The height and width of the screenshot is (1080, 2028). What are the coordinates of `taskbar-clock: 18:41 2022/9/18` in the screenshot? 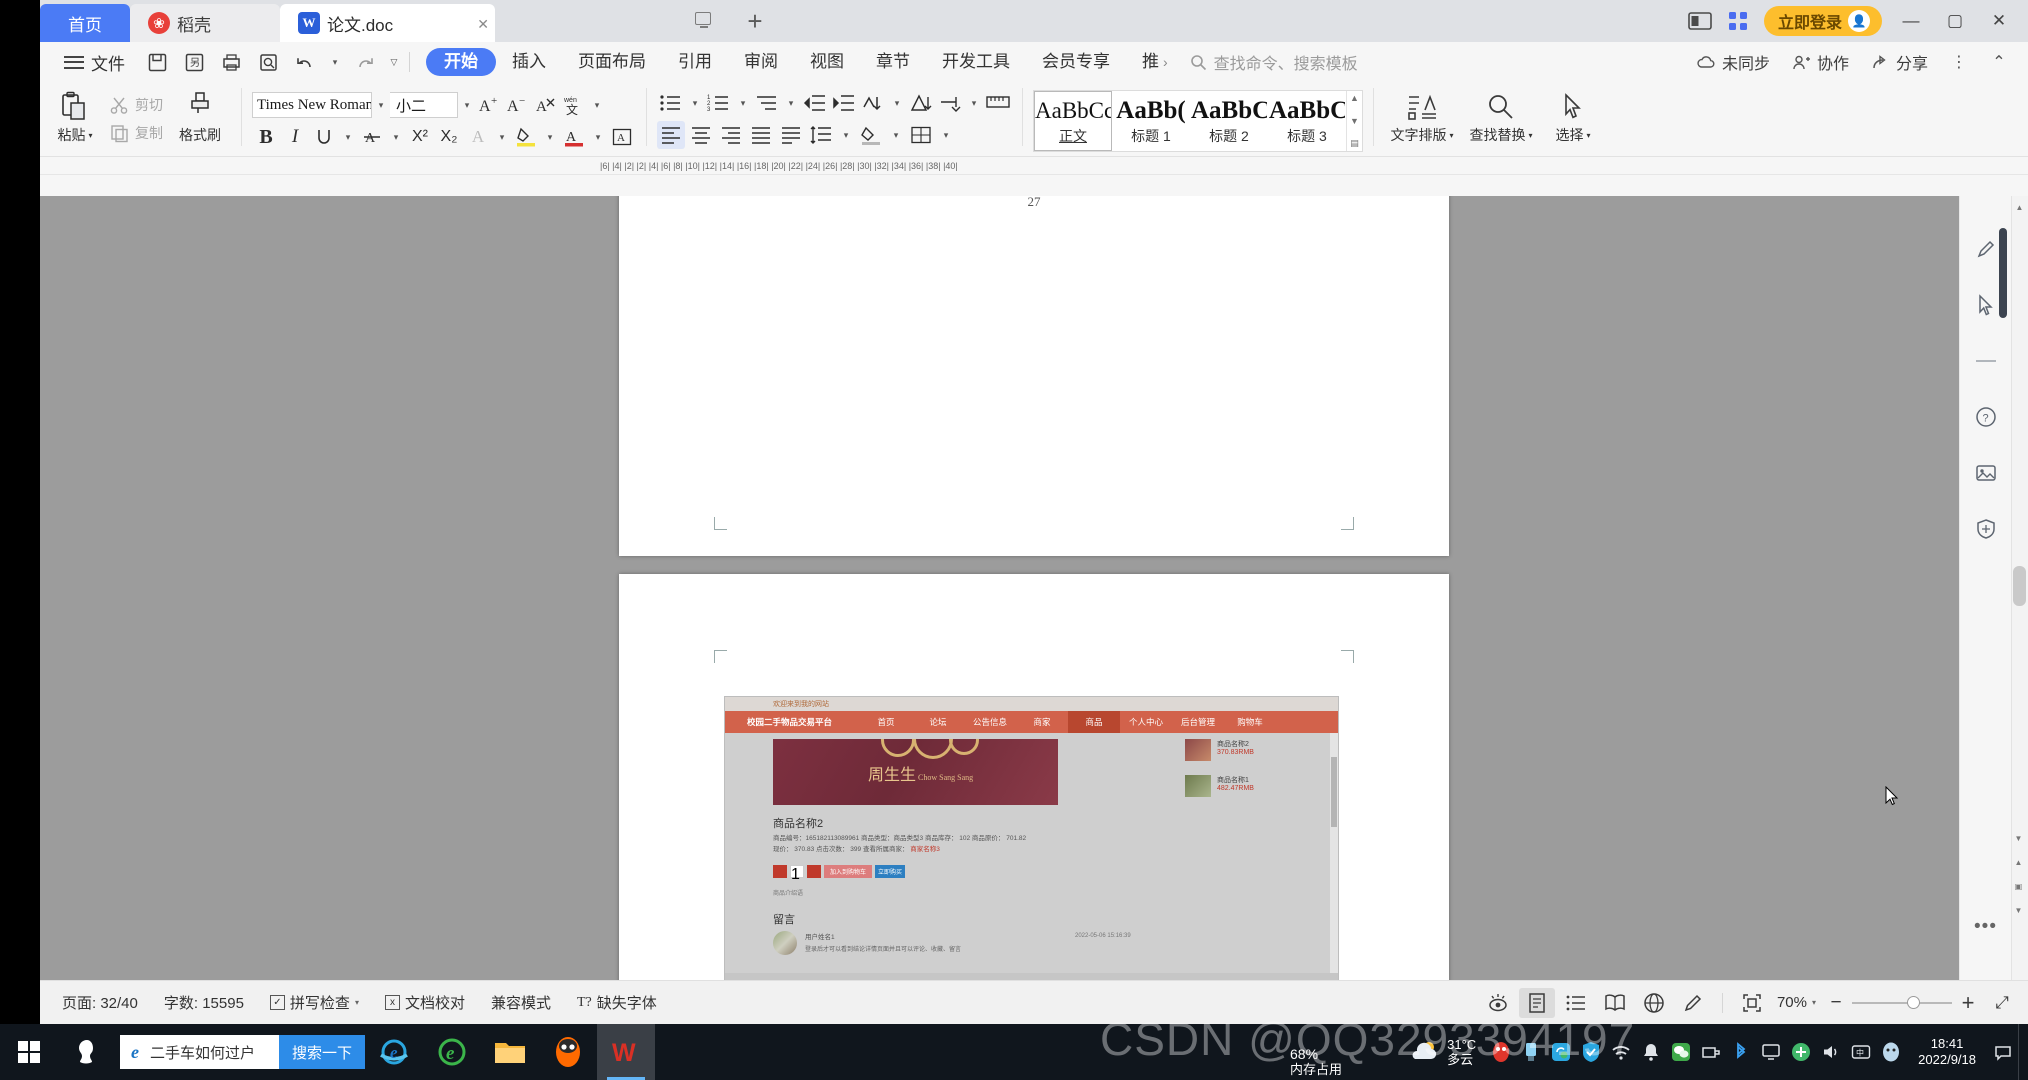 It's located at (1947, 1052).